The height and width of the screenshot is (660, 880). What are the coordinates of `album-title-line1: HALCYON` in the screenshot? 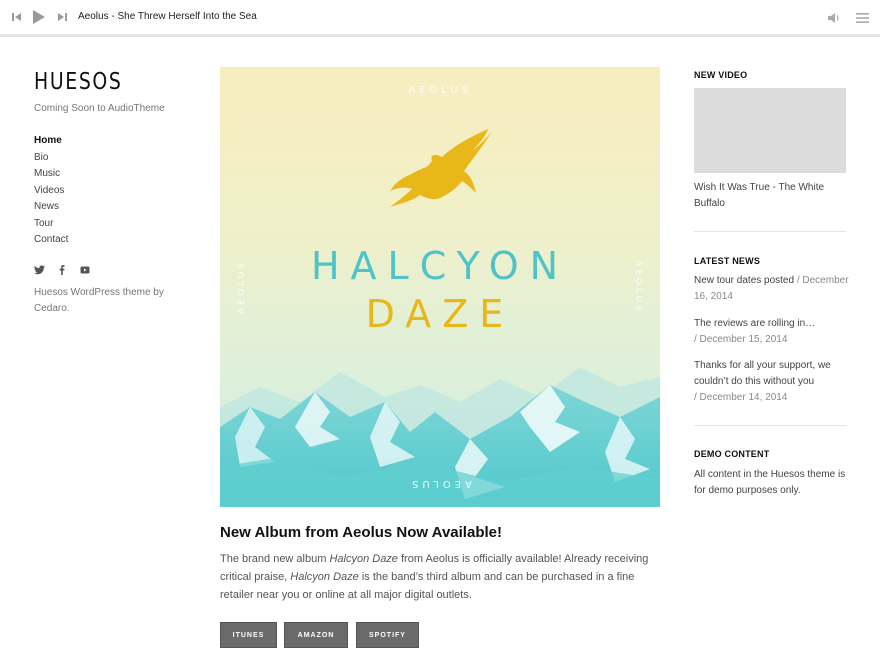 It's located at (440, 266).